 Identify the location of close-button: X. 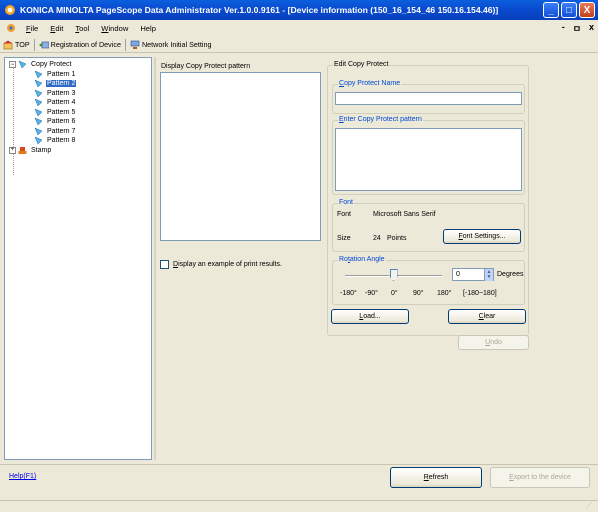
(587, 10).